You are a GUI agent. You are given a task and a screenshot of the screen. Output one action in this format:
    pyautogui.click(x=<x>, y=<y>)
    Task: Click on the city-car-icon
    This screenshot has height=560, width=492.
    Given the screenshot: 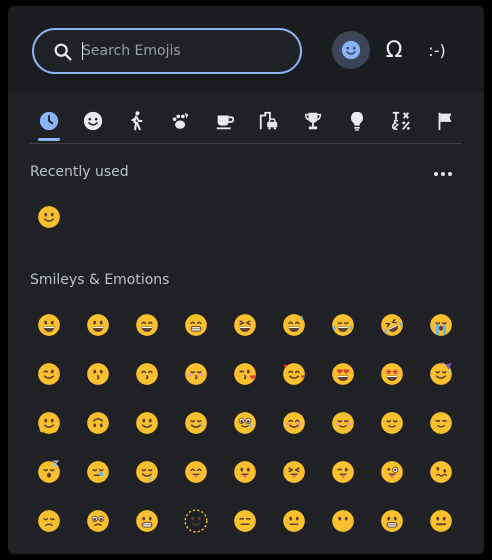 What is the action you would take?
    pyautogui.click(x=268, y=120)
    